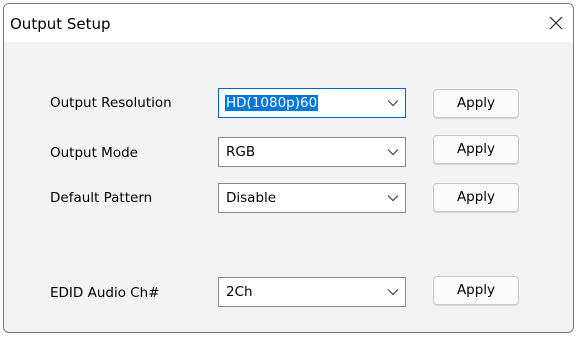  I want to click on apply-edid-audio-ch-button: Apply, so click(476, 290).